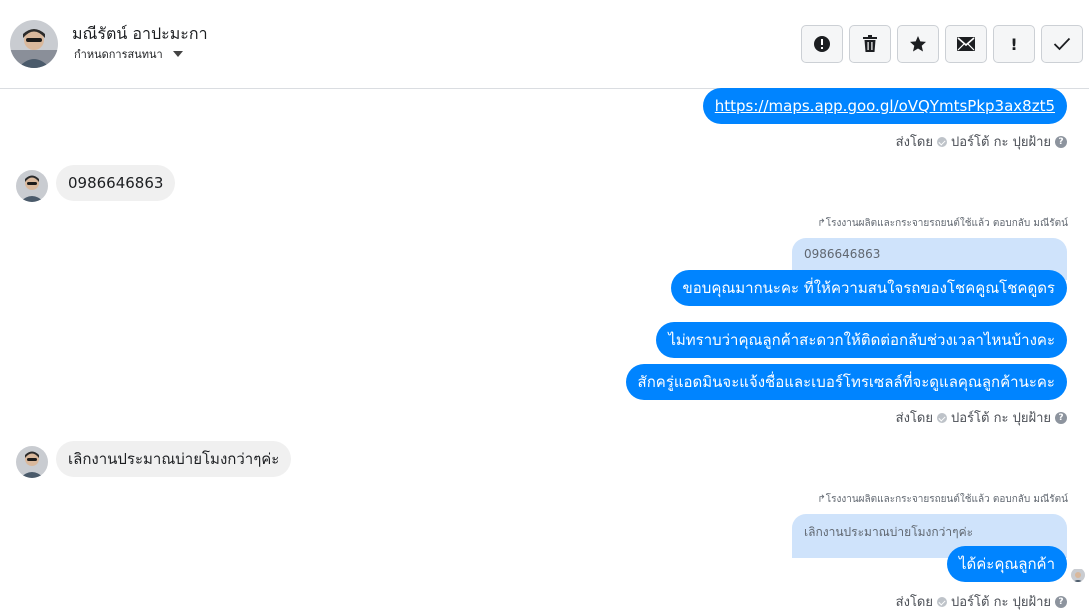 The width and height of the screenshot is (1089, 612). I want to click on spam-button, so click(822, 44).